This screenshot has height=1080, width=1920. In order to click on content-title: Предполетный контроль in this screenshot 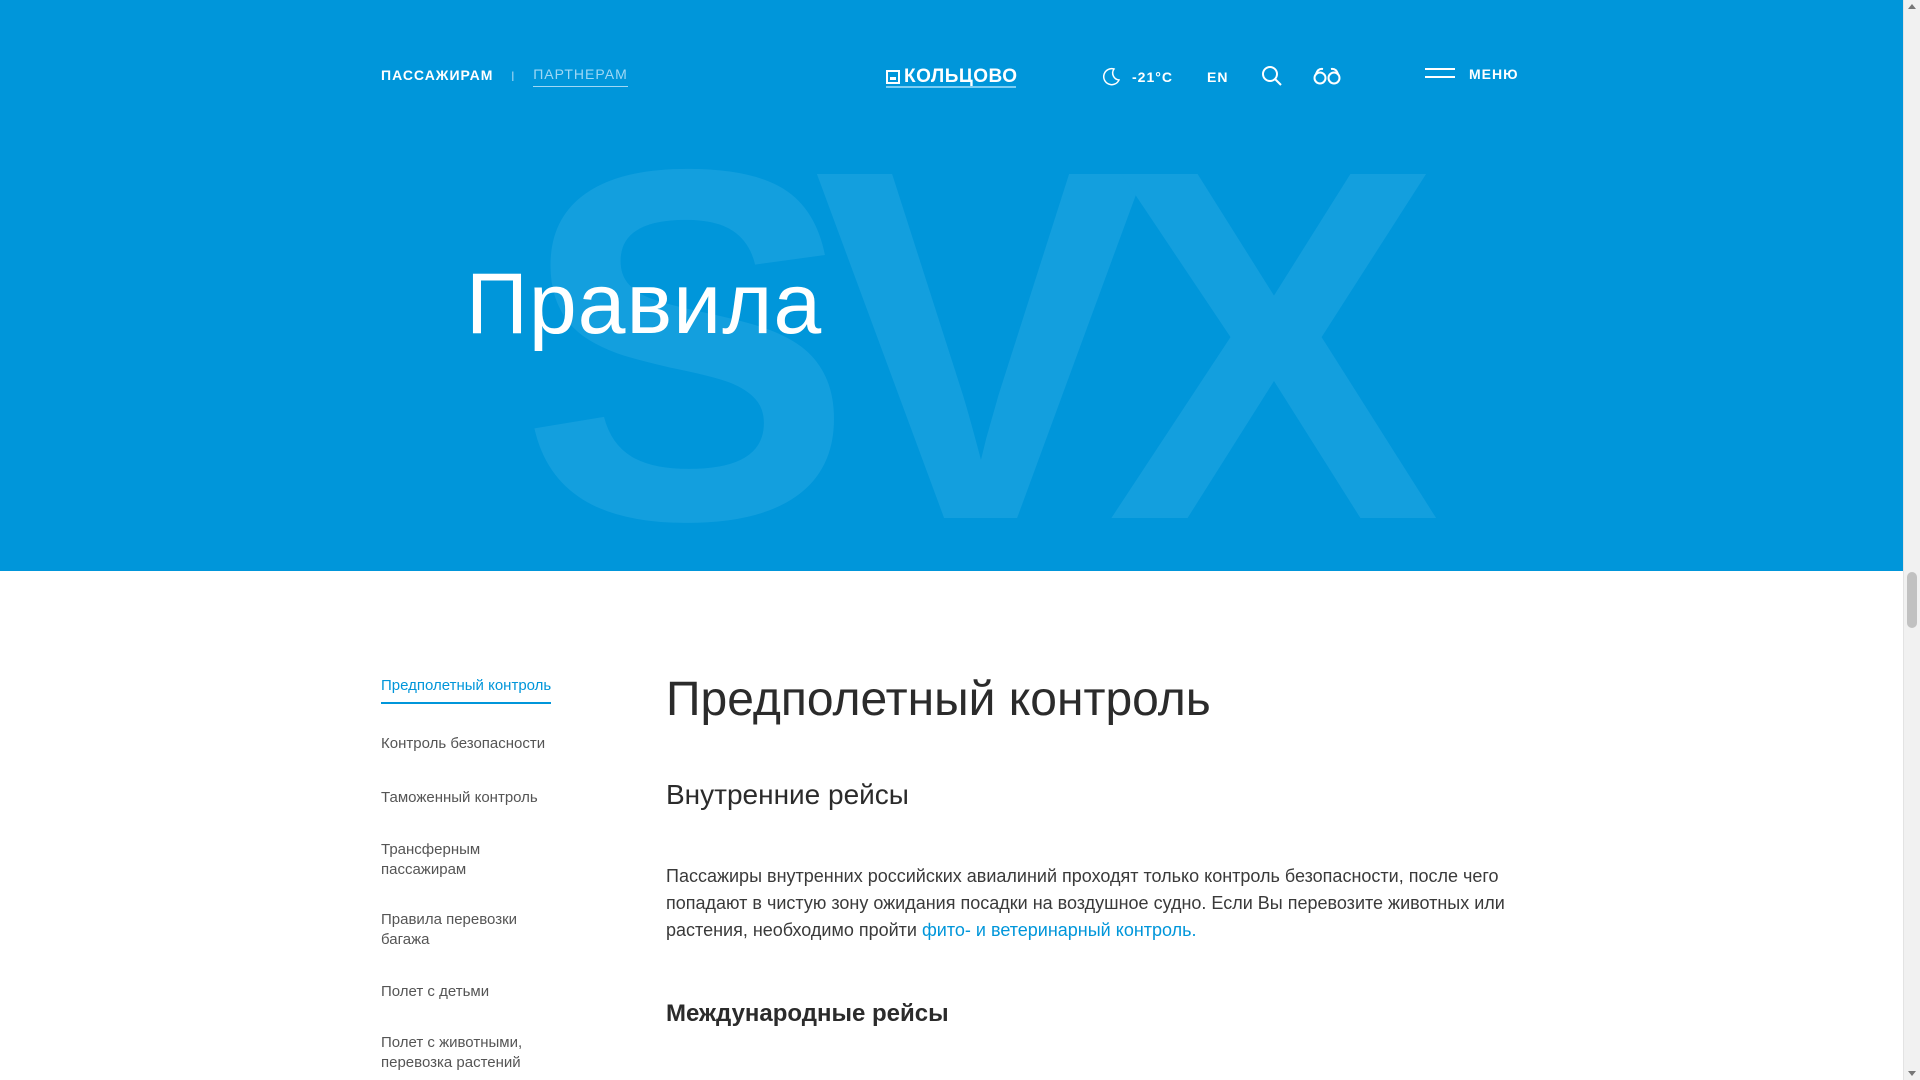, I will do `click(938, 699)`.